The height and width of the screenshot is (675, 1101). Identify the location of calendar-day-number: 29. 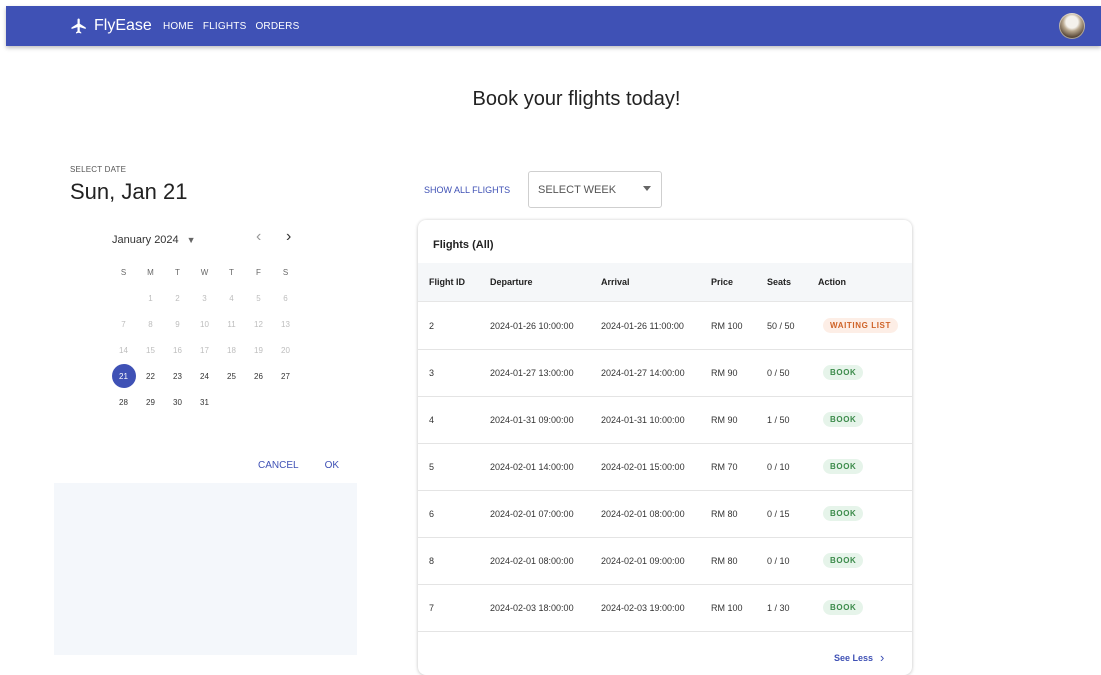
(150, 402).